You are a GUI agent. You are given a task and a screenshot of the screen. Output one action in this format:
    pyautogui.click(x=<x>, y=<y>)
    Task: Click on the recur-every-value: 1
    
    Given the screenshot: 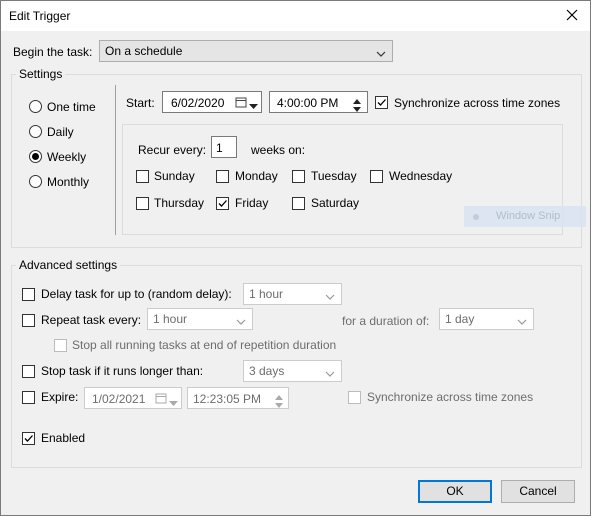 What is the action you would take?
    pyautogui.click(x=219, y=148)
    